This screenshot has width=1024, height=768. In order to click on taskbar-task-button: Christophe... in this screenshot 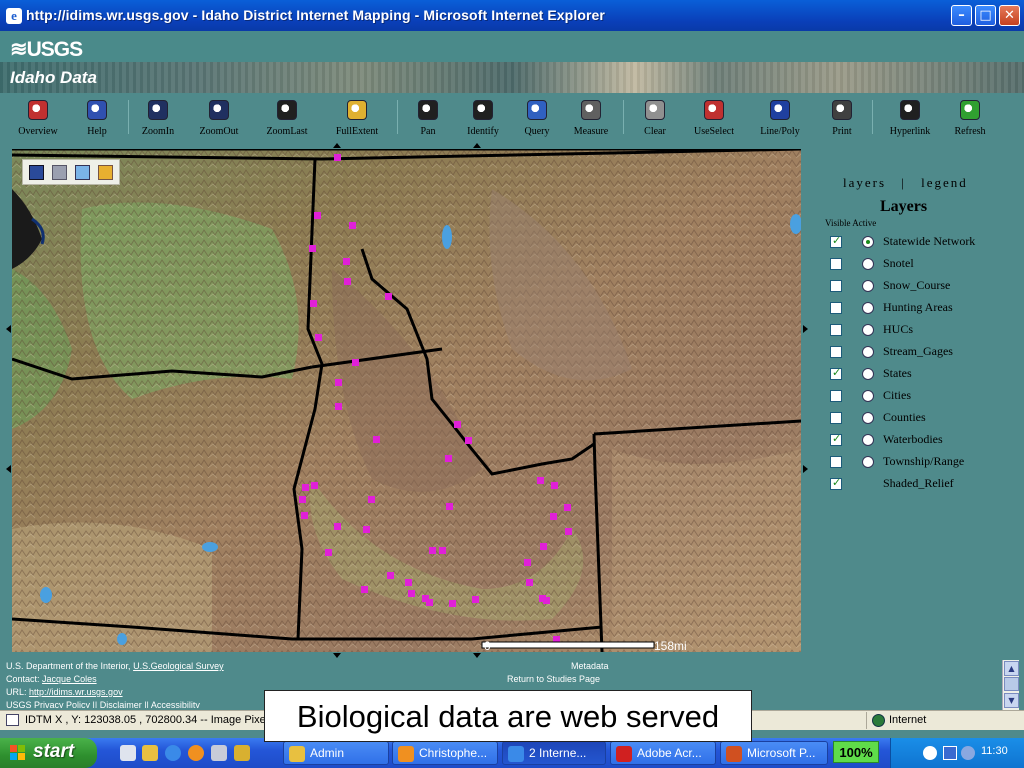, I will do `click(445, 753)`.